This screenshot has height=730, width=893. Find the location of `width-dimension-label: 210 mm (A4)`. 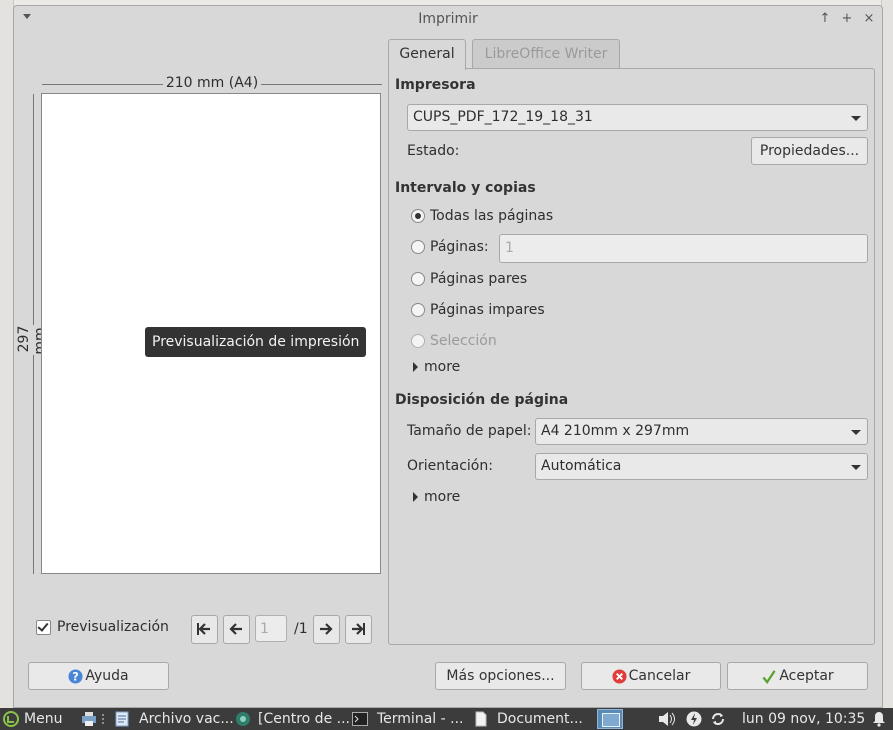

width-dimension-label: 210 mm (A4) is located at coordinates (212, 83).